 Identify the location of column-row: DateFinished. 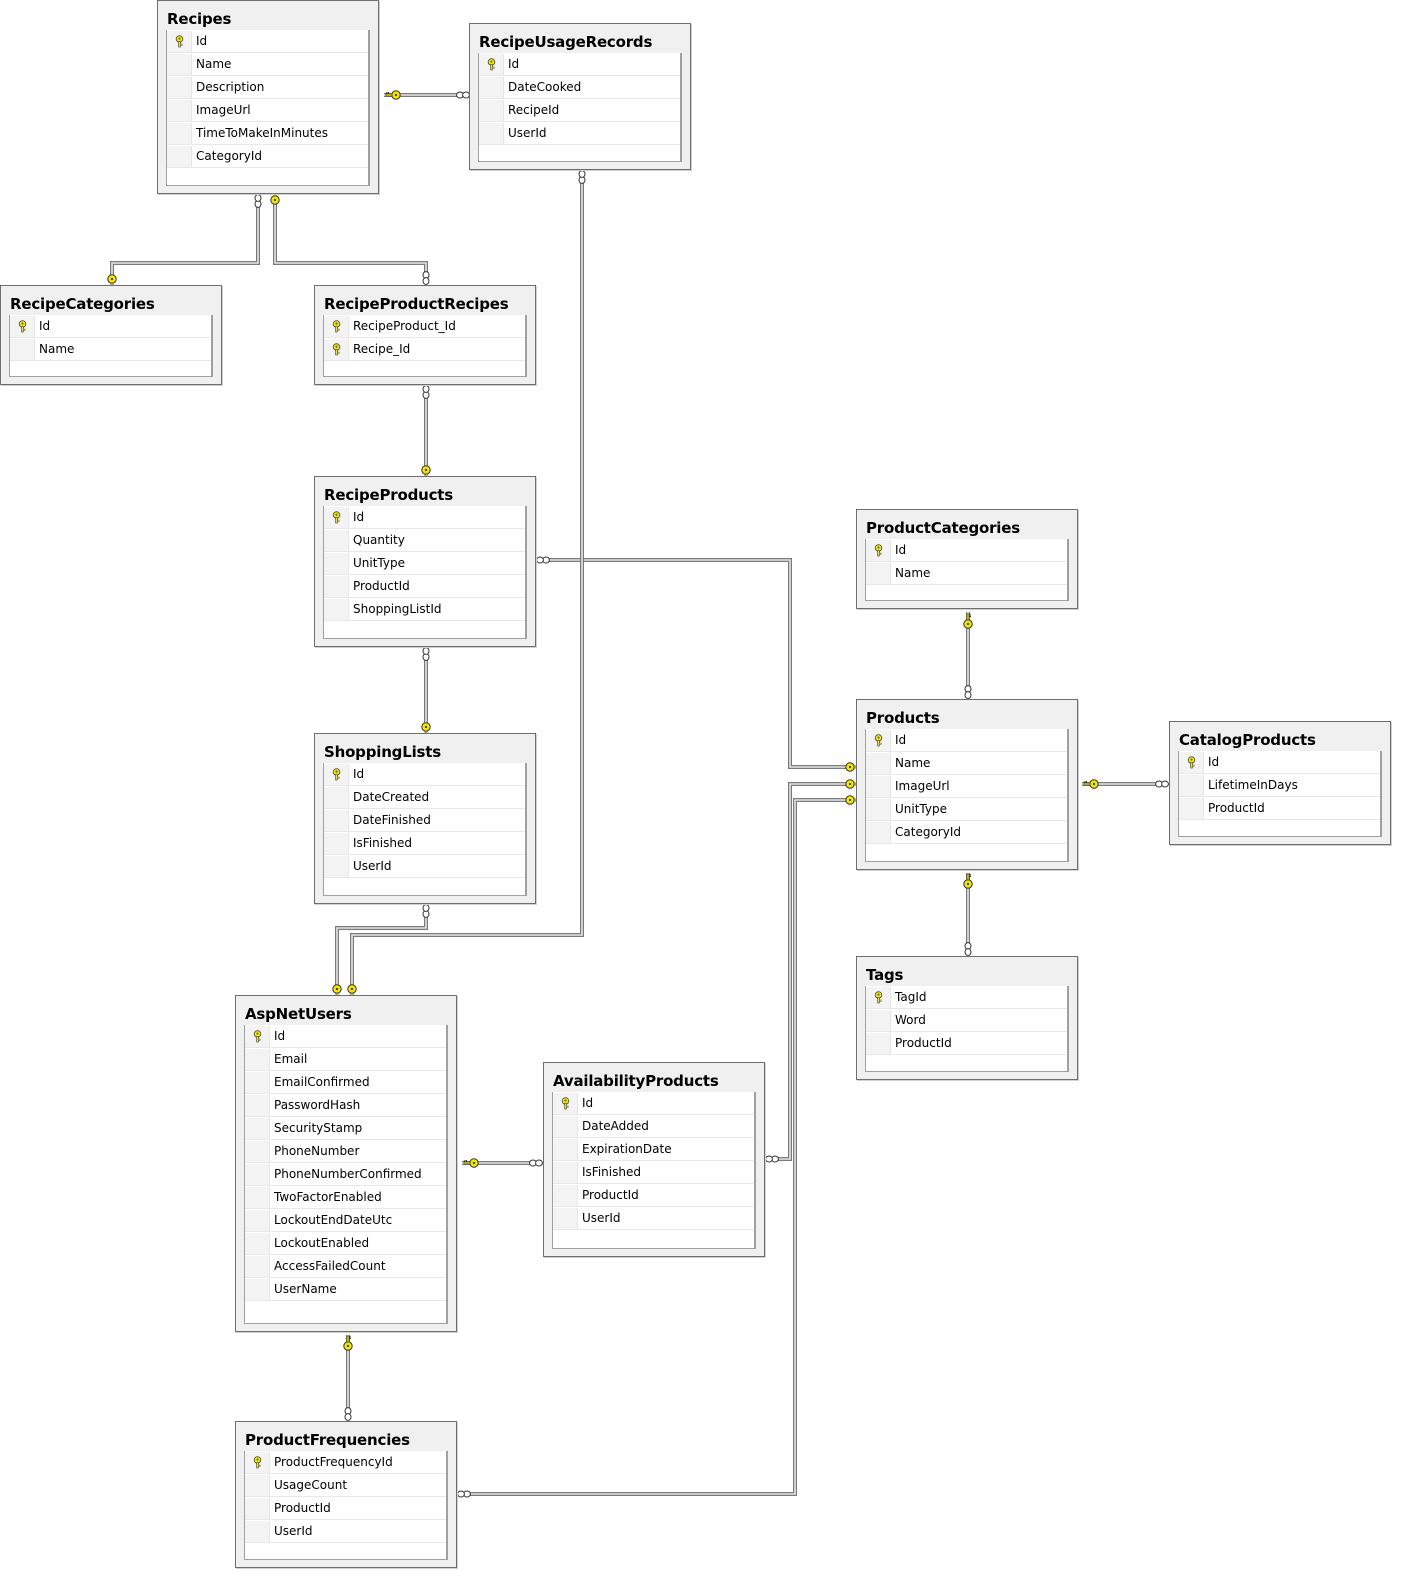
(424, 820).